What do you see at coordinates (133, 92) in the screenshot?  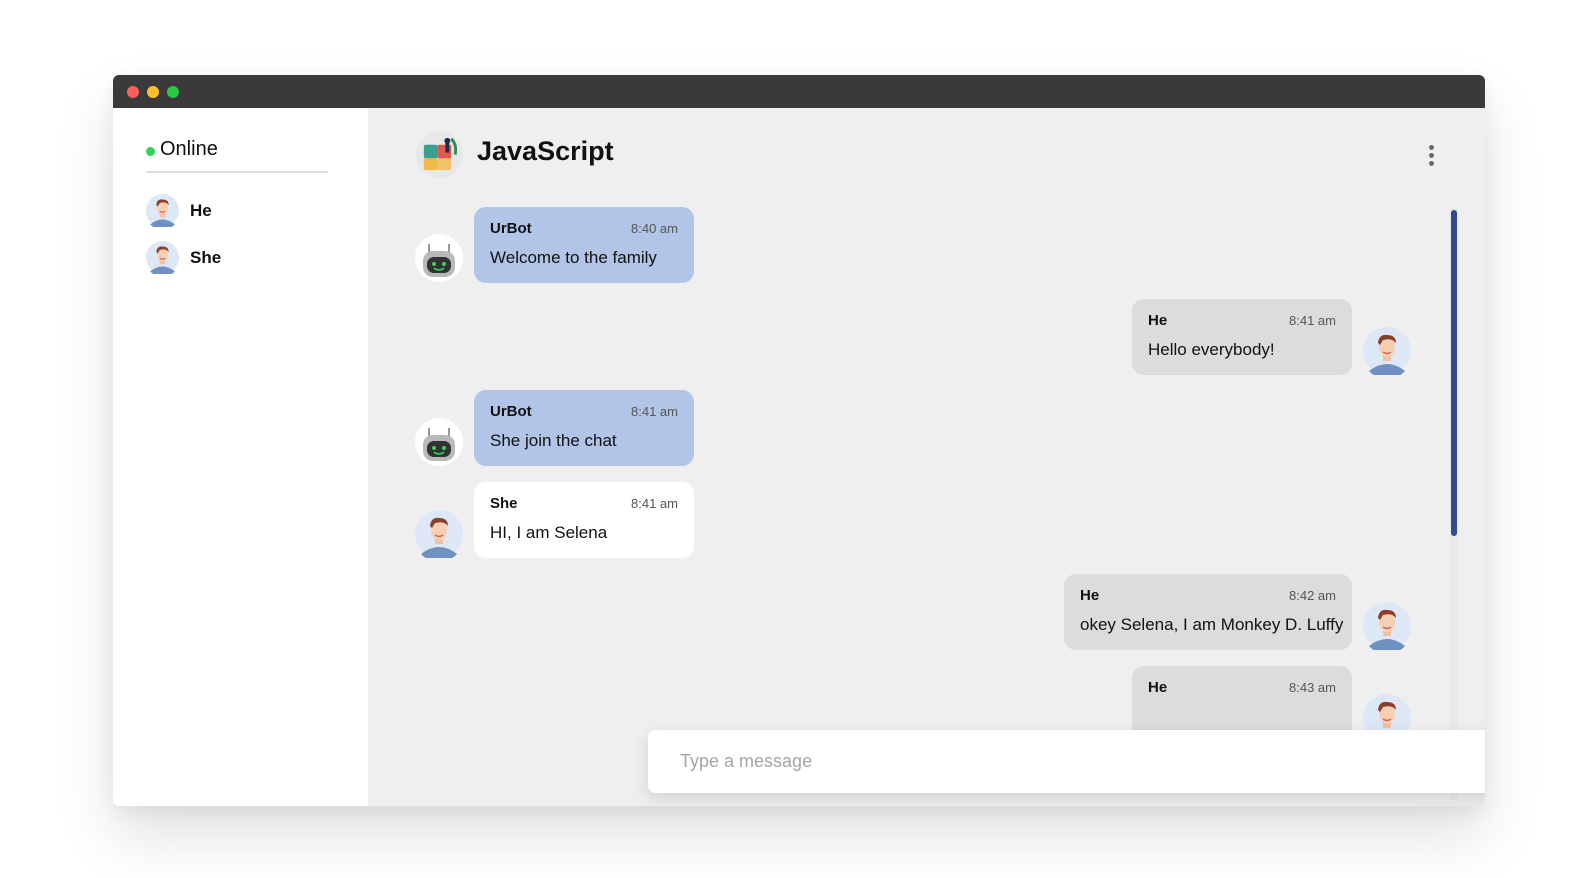 I see `close-window-button` at bounding box center [133, 92].